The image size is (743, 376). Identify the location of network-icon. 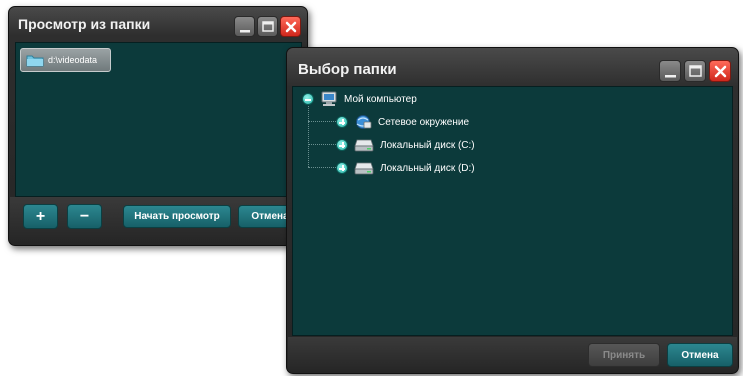
(364, 122).